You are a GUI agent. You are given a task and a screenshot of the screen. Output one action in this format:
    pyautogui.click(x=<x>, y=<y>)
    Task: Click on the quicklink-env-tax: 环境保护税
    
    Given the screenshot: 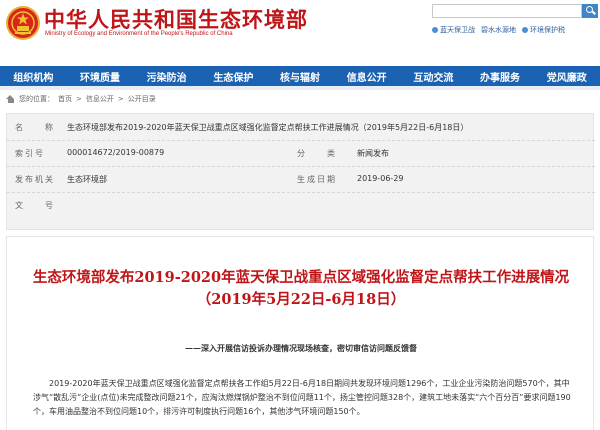 What is the action you would take?
    pyautogui.click(x=543, y=30)
    